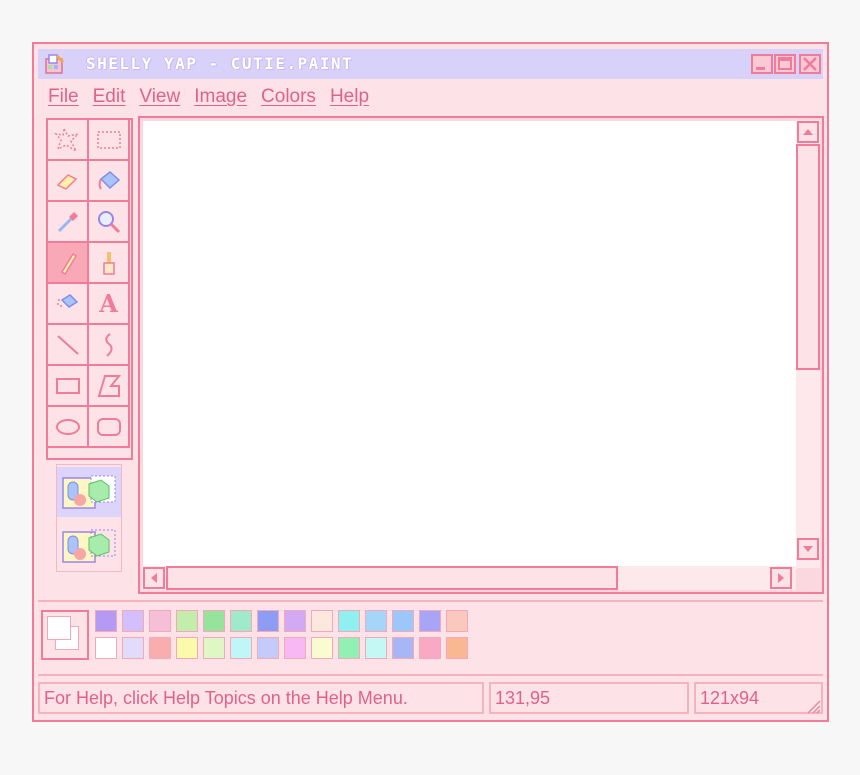  I want to click on horizontal-scrollbar, so click(469, 578).